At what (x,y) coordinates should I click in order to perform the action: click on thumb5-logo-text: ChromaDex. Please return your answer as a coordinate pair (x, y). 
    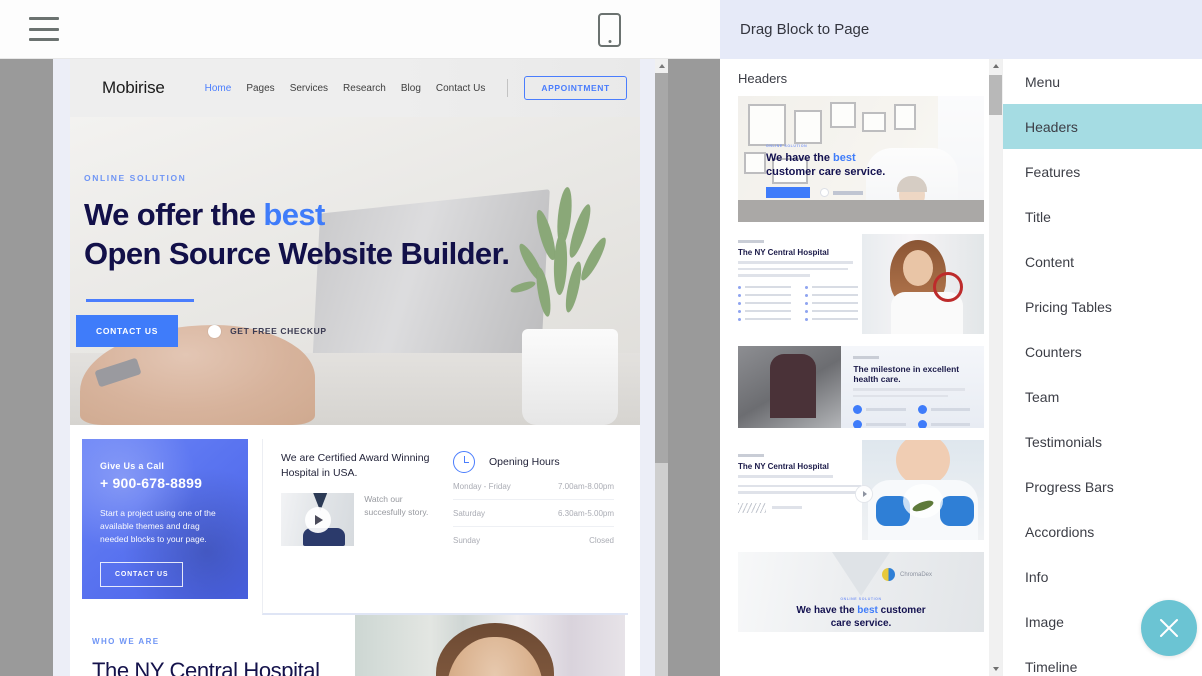
    Looking at the image, I should click on (915, 574).